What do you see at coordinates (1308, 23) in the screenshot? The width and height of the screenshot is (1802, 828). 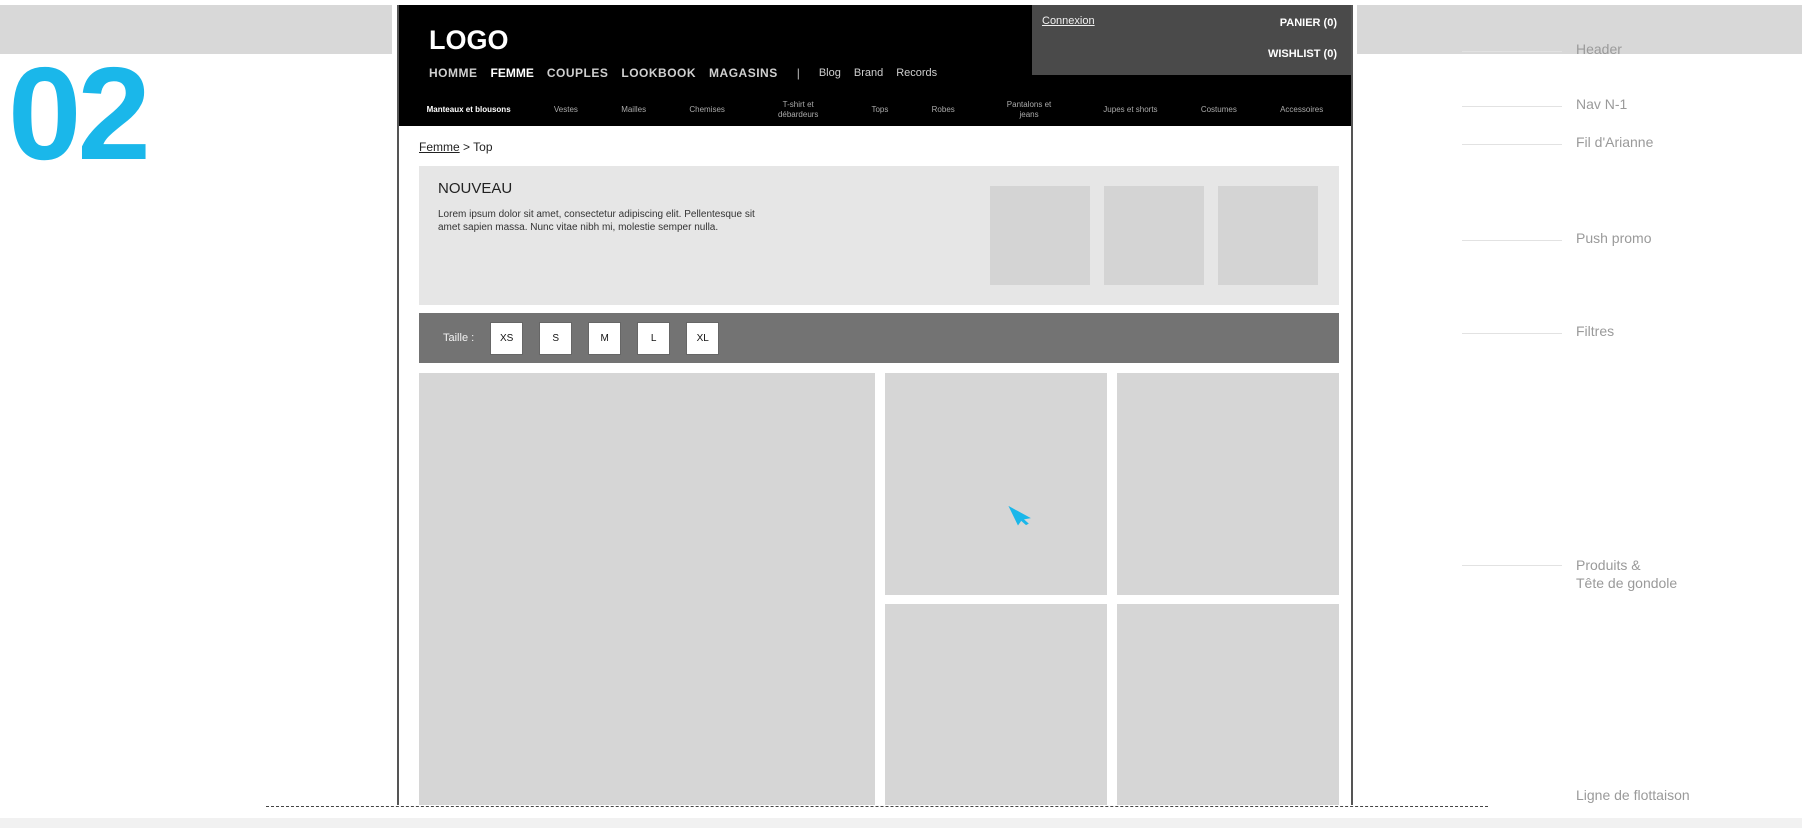 I see `cart-link: PANIER (0)` at bounding box center [1308, 23].